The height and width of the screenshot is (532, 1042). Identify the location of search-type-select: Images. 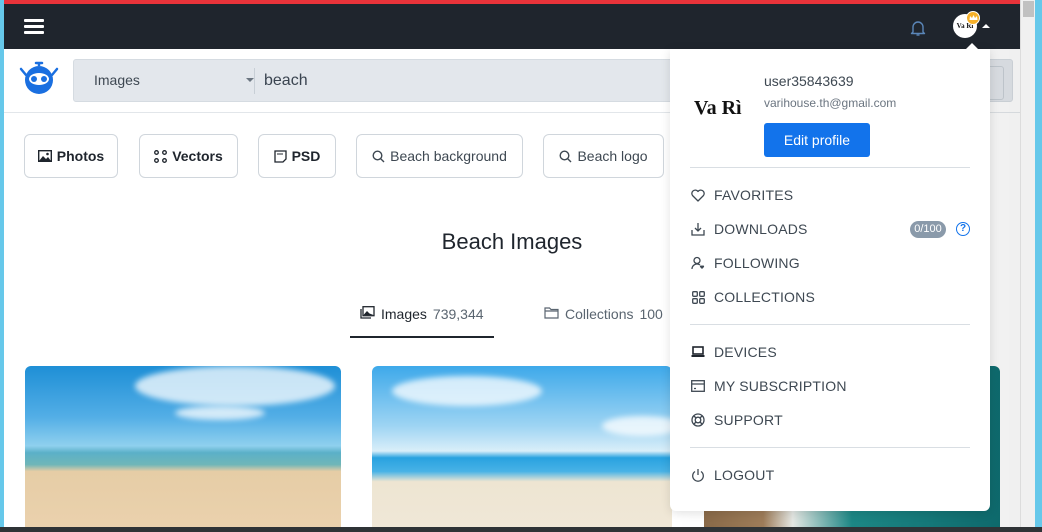
(174, 80).